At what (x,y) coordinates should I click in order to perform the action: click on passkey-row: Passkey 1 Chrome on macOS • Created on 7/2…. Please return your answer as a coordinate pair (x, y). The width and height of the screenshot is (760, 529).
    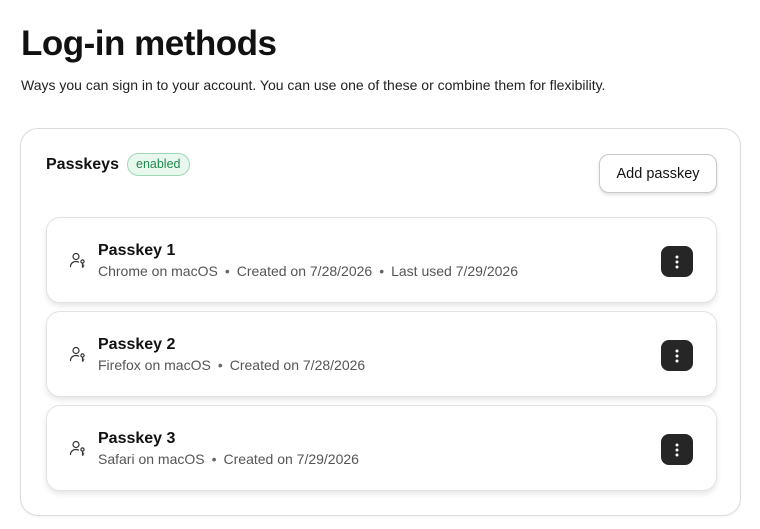
    Looking at the image, I should click on (381, 260).